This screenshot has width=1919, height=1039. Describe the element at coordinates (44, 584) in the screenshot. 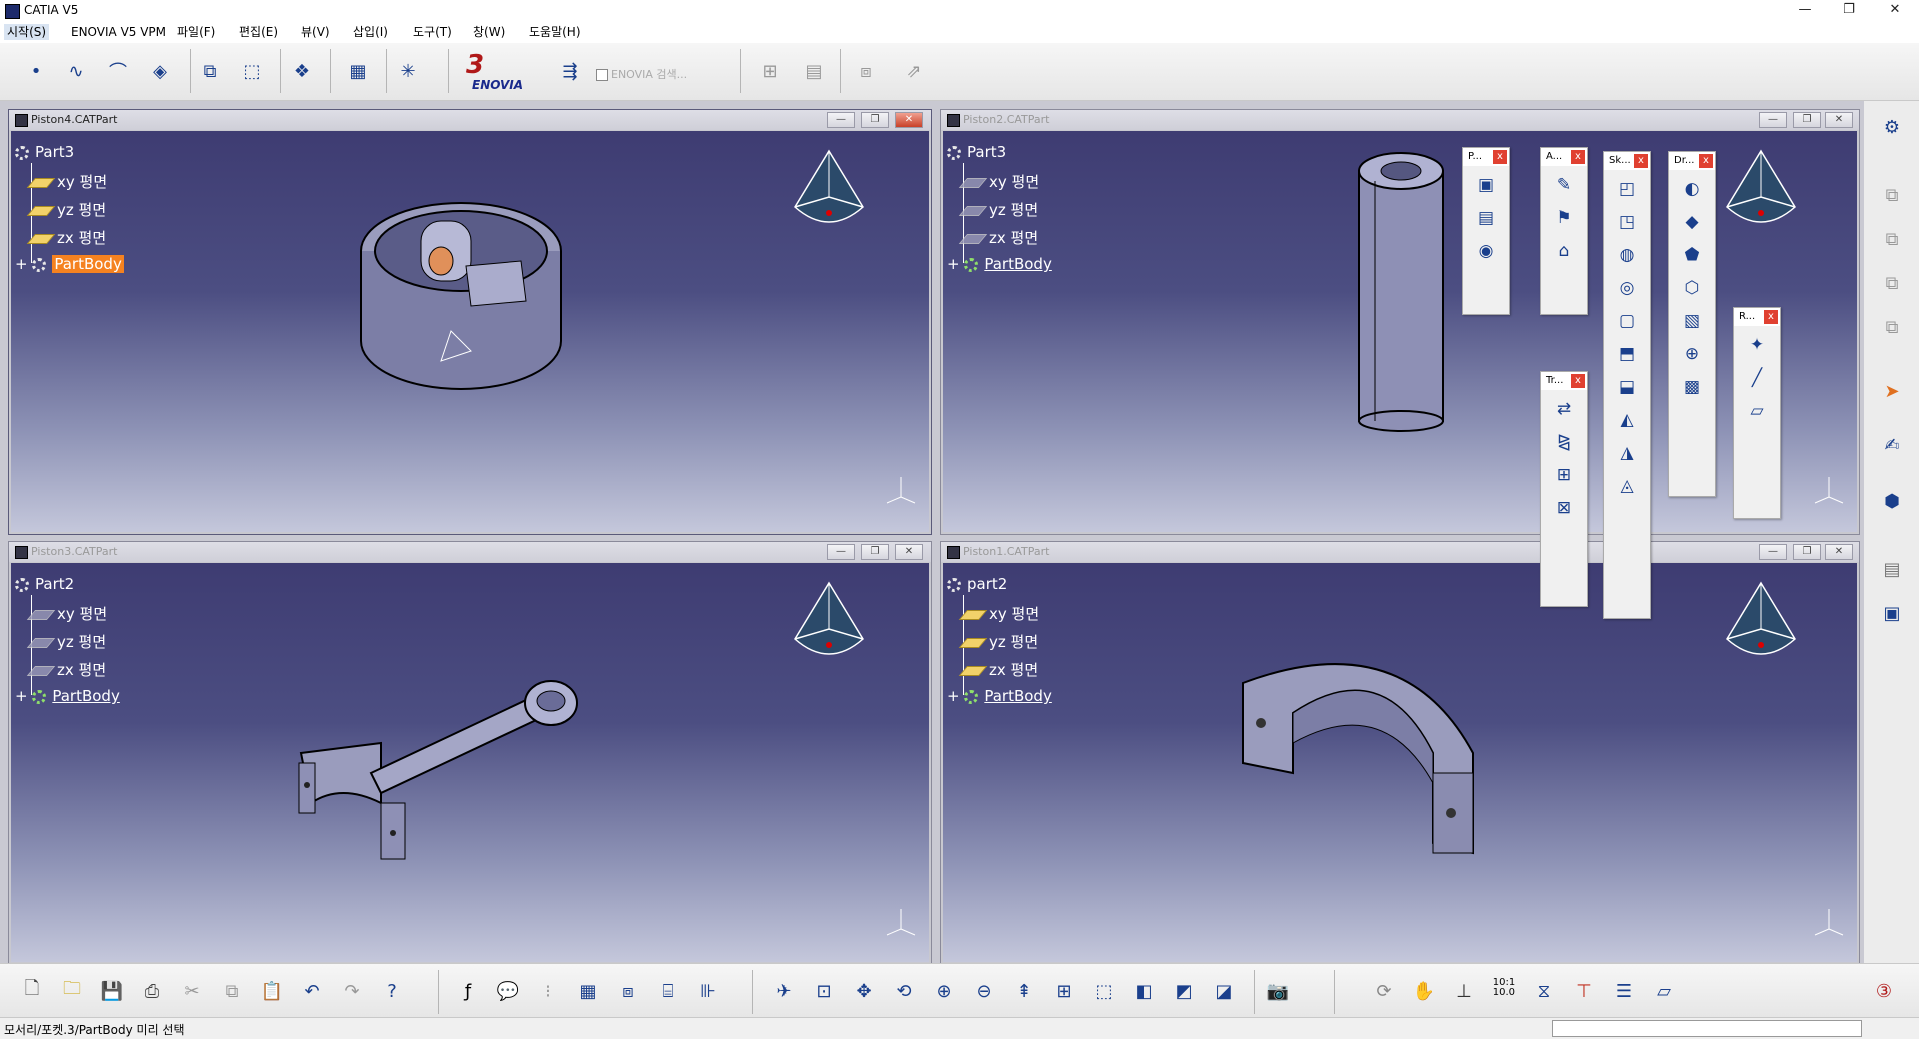

I see `tree-root: Part2` at that location.